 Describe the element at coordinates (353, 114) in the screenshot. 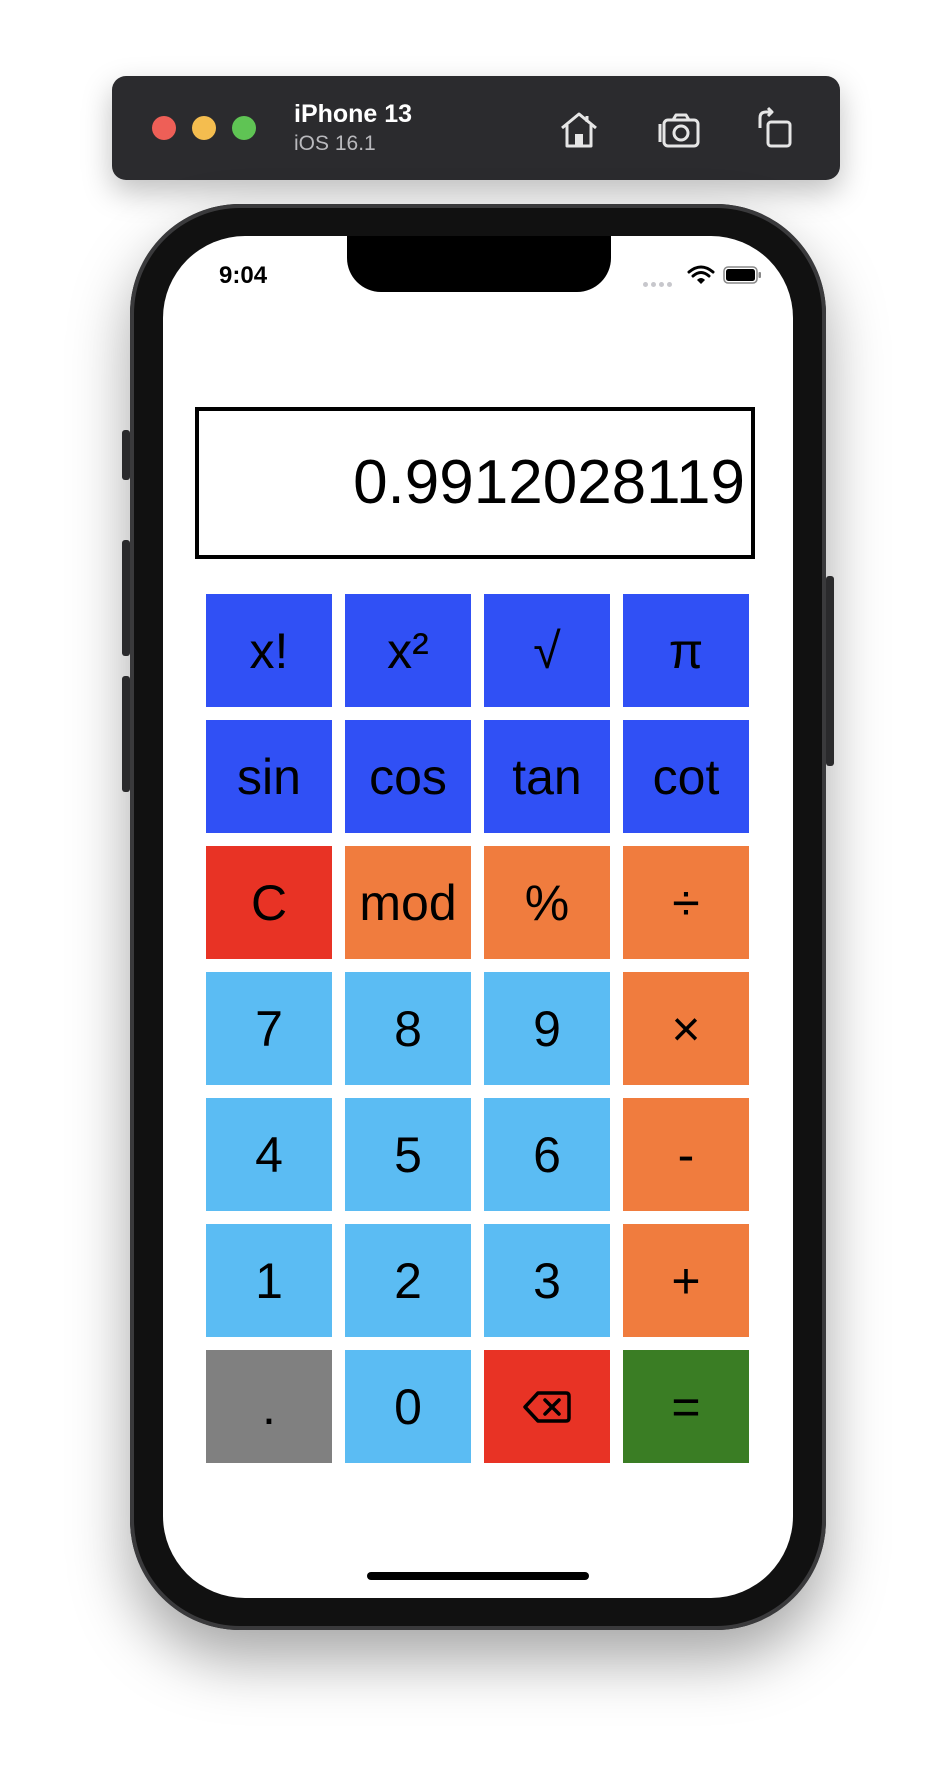

I see `device-name: iPhone 13` at that location.